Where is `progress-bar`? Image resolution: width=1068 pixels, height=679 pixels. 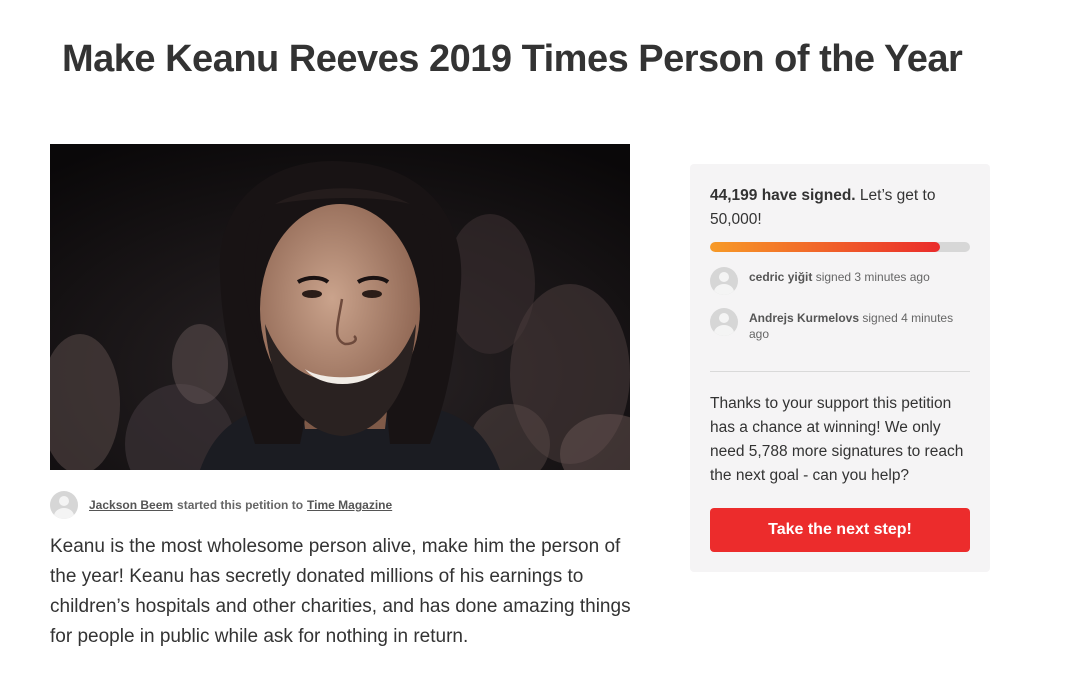
progress-bar is located at coordinates (840, 247).